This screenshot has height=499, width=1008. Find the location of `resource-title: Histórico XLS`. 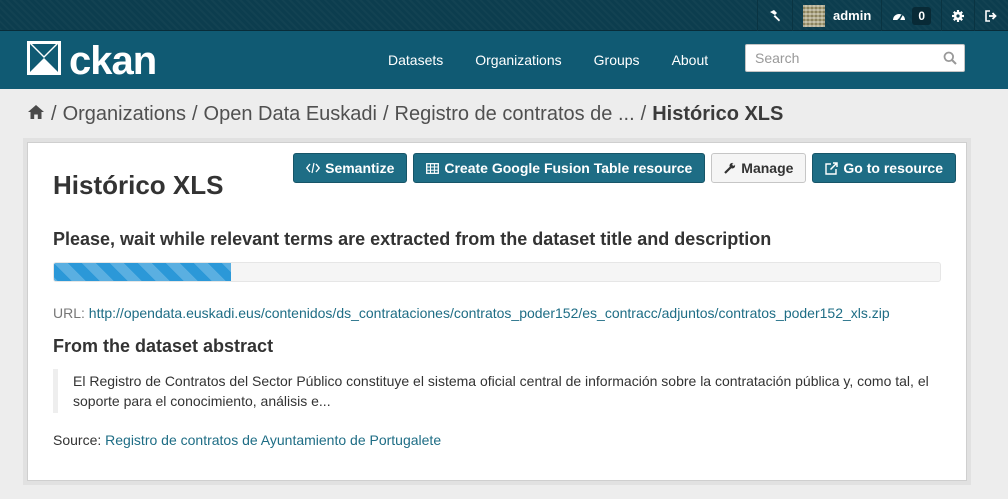

resource-title: Histórico XLS is located at coordinates (138, 185).